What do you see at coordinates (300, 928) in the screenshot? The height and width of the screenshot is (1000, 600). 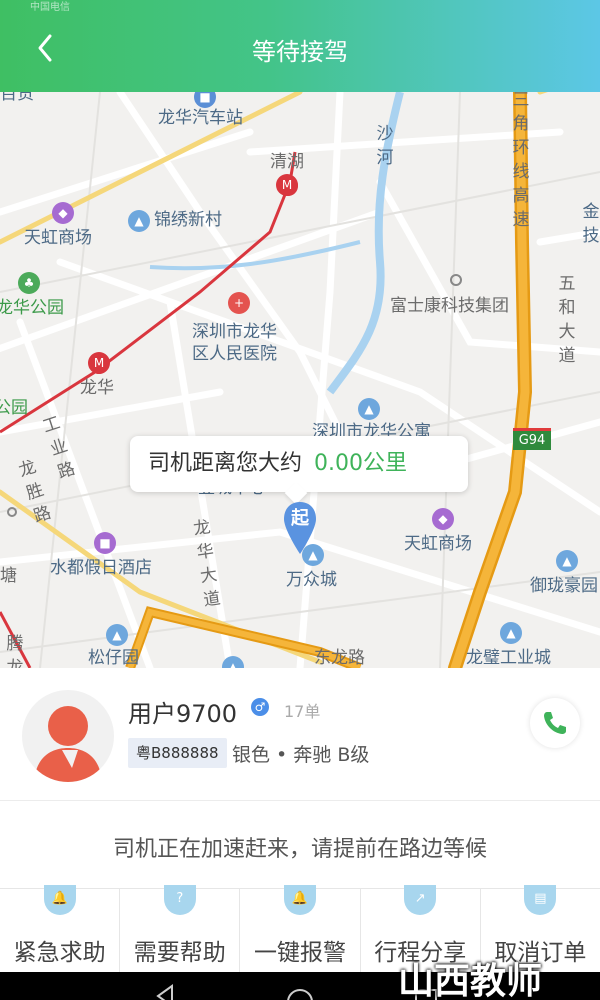 I see `one-tap-alarm-button: 🔔 一键报警` at bounding box center [300, 928].